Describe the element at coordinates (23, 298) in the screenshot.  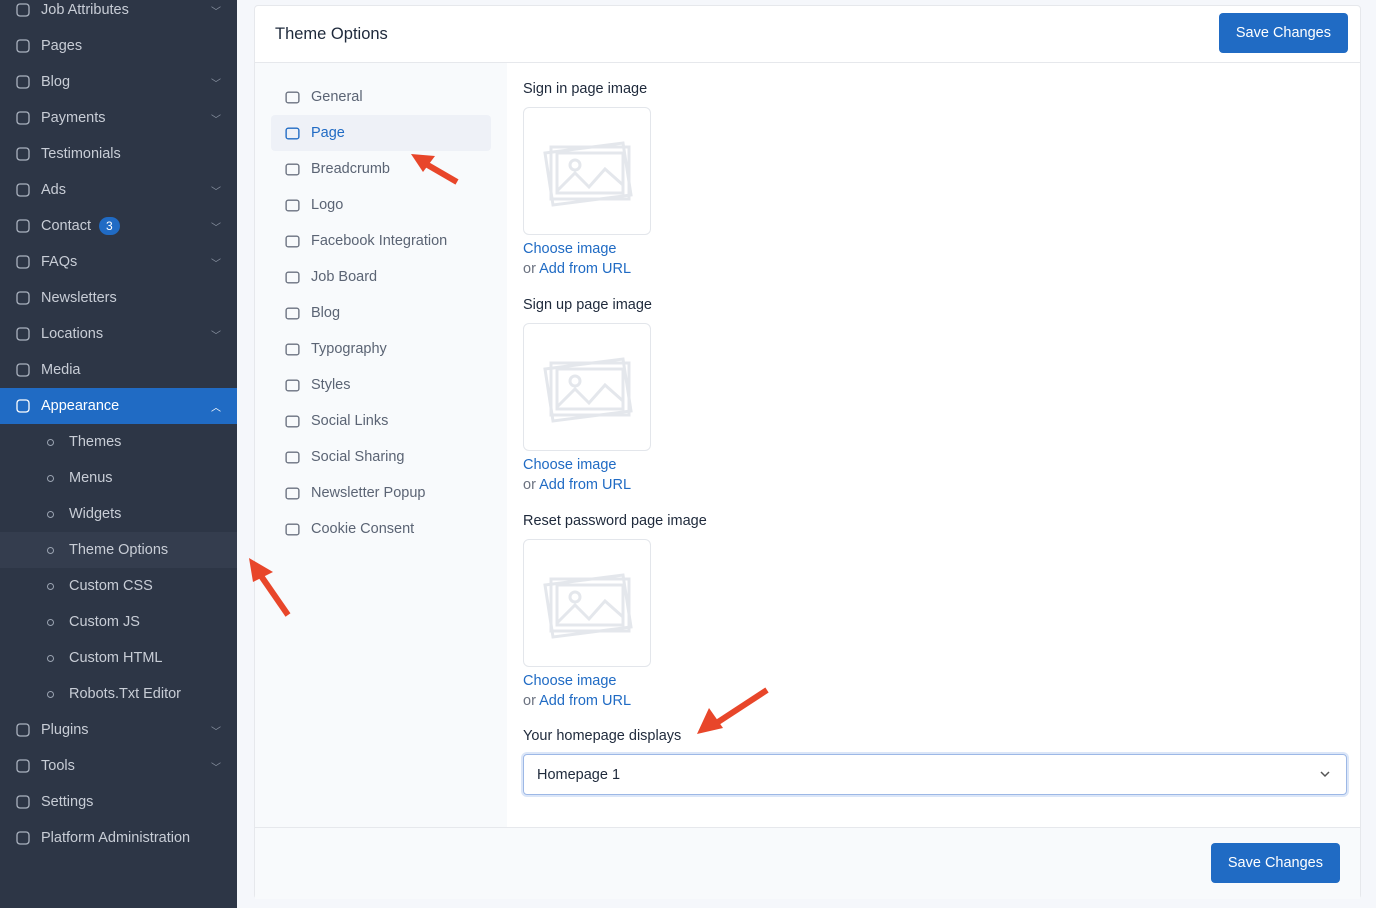
I see `mail-icon` at that location.